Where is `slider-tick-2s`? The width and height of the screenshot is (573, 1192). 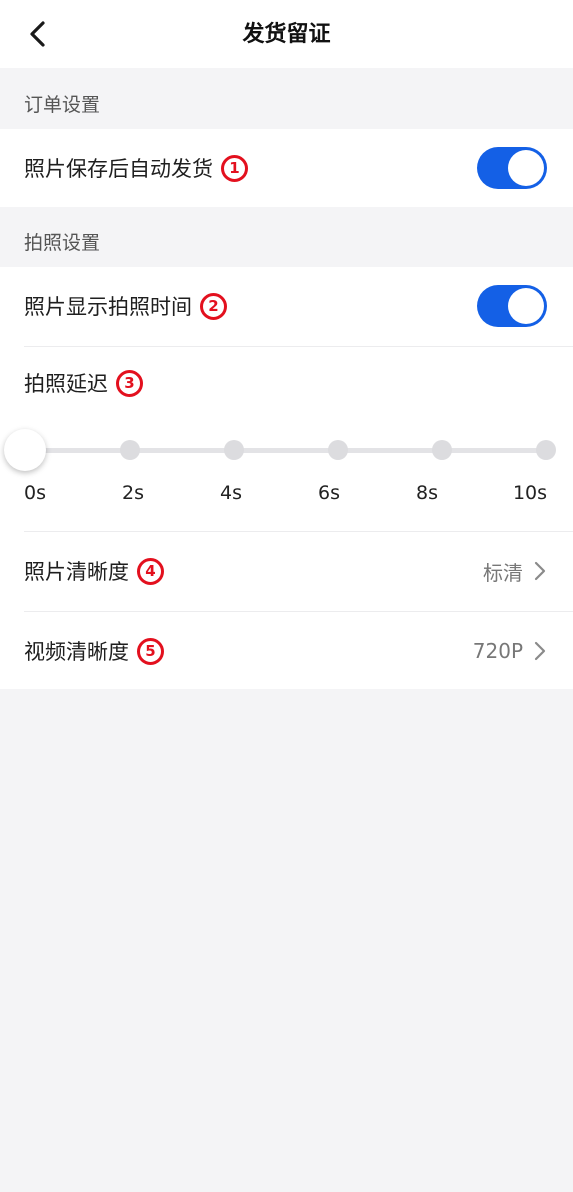 slider-tick-2s is located at coordinates (130, 450).